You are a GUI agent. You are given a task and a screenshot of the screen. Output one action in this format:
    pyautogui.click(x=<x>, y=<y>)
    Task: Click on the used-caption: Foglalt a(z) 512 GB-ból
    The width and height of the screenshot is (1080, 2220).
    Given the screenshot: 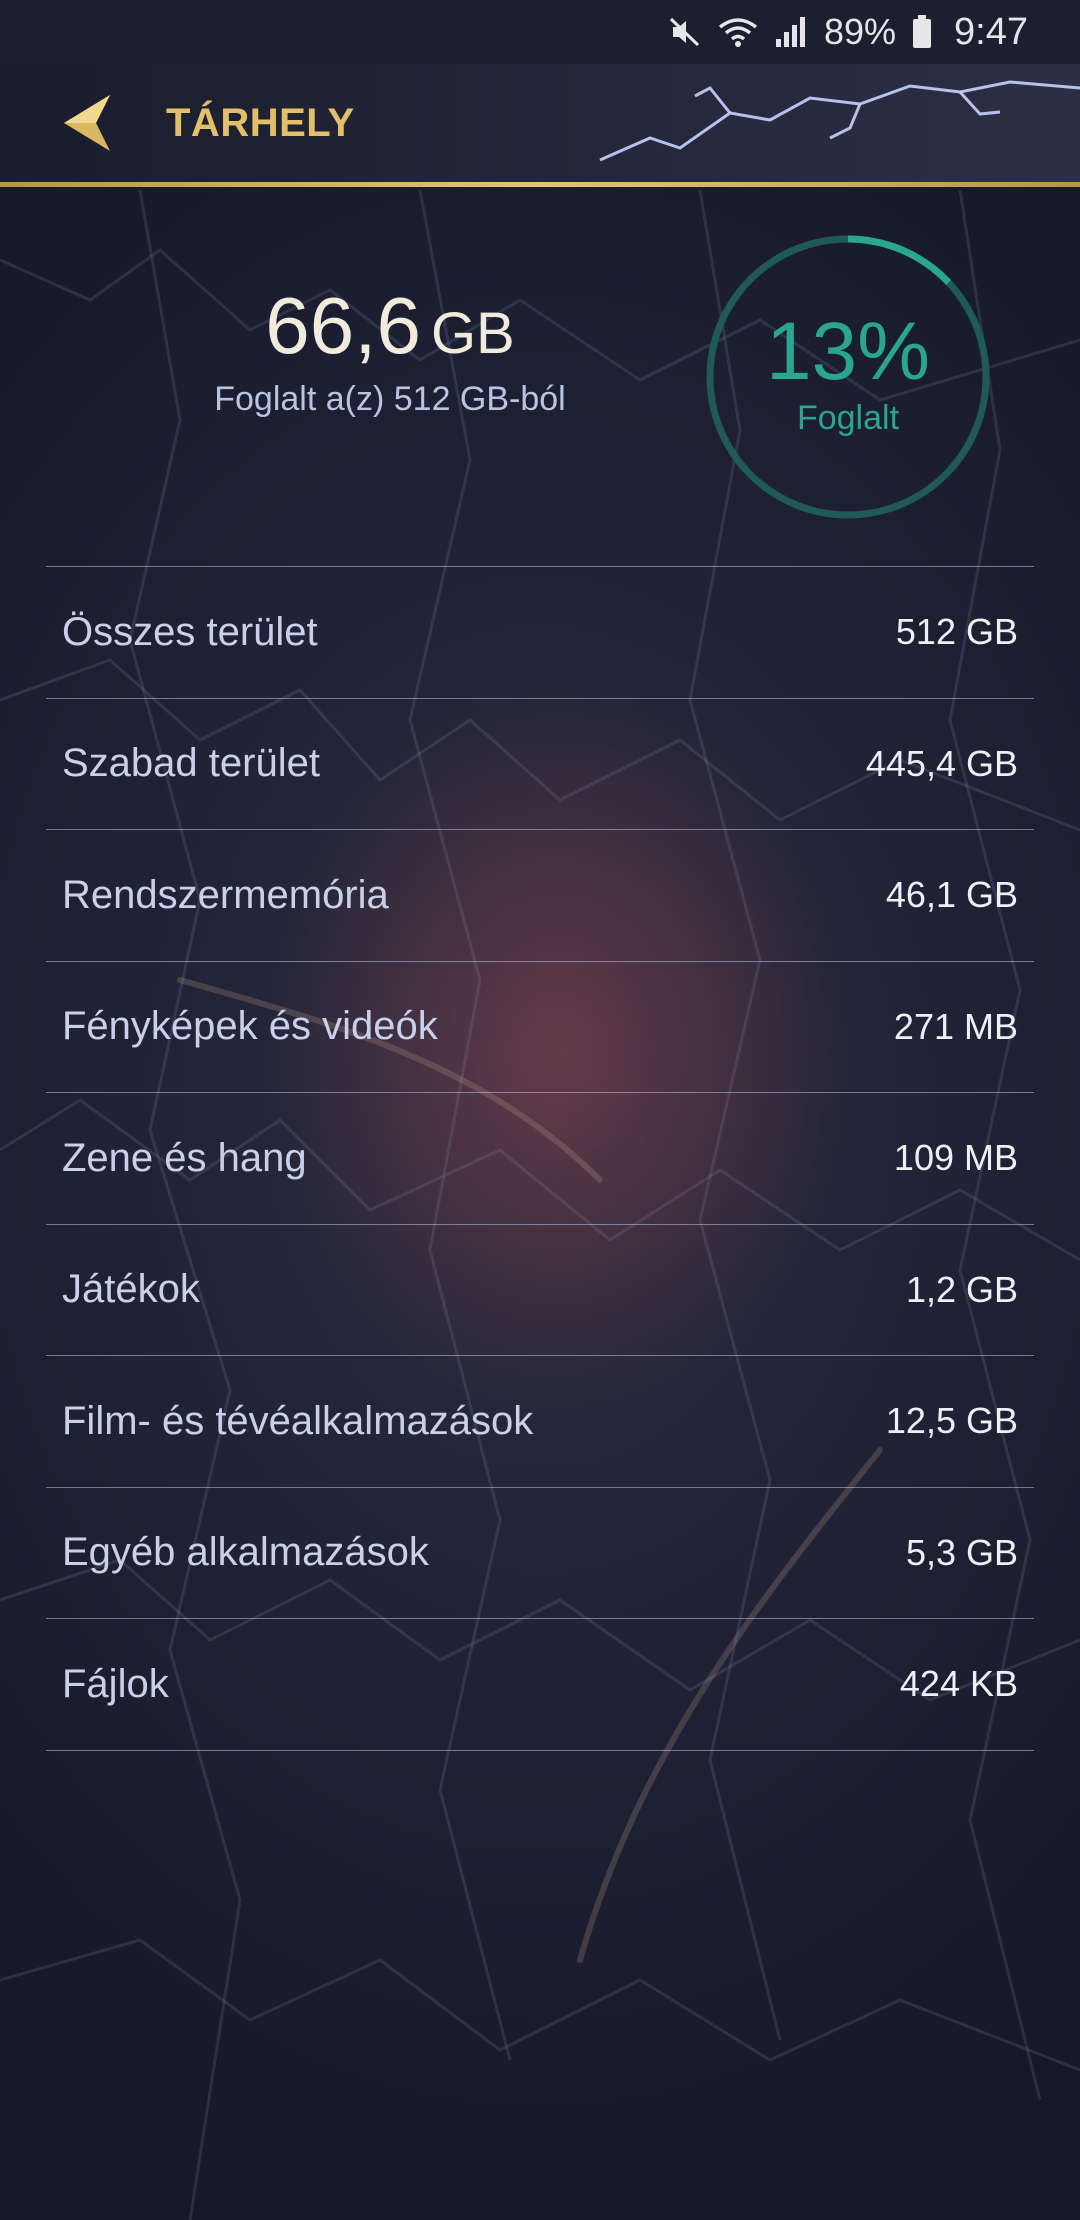 What is the action you would take?
    pyautogui.click(x=390, y=399)
    